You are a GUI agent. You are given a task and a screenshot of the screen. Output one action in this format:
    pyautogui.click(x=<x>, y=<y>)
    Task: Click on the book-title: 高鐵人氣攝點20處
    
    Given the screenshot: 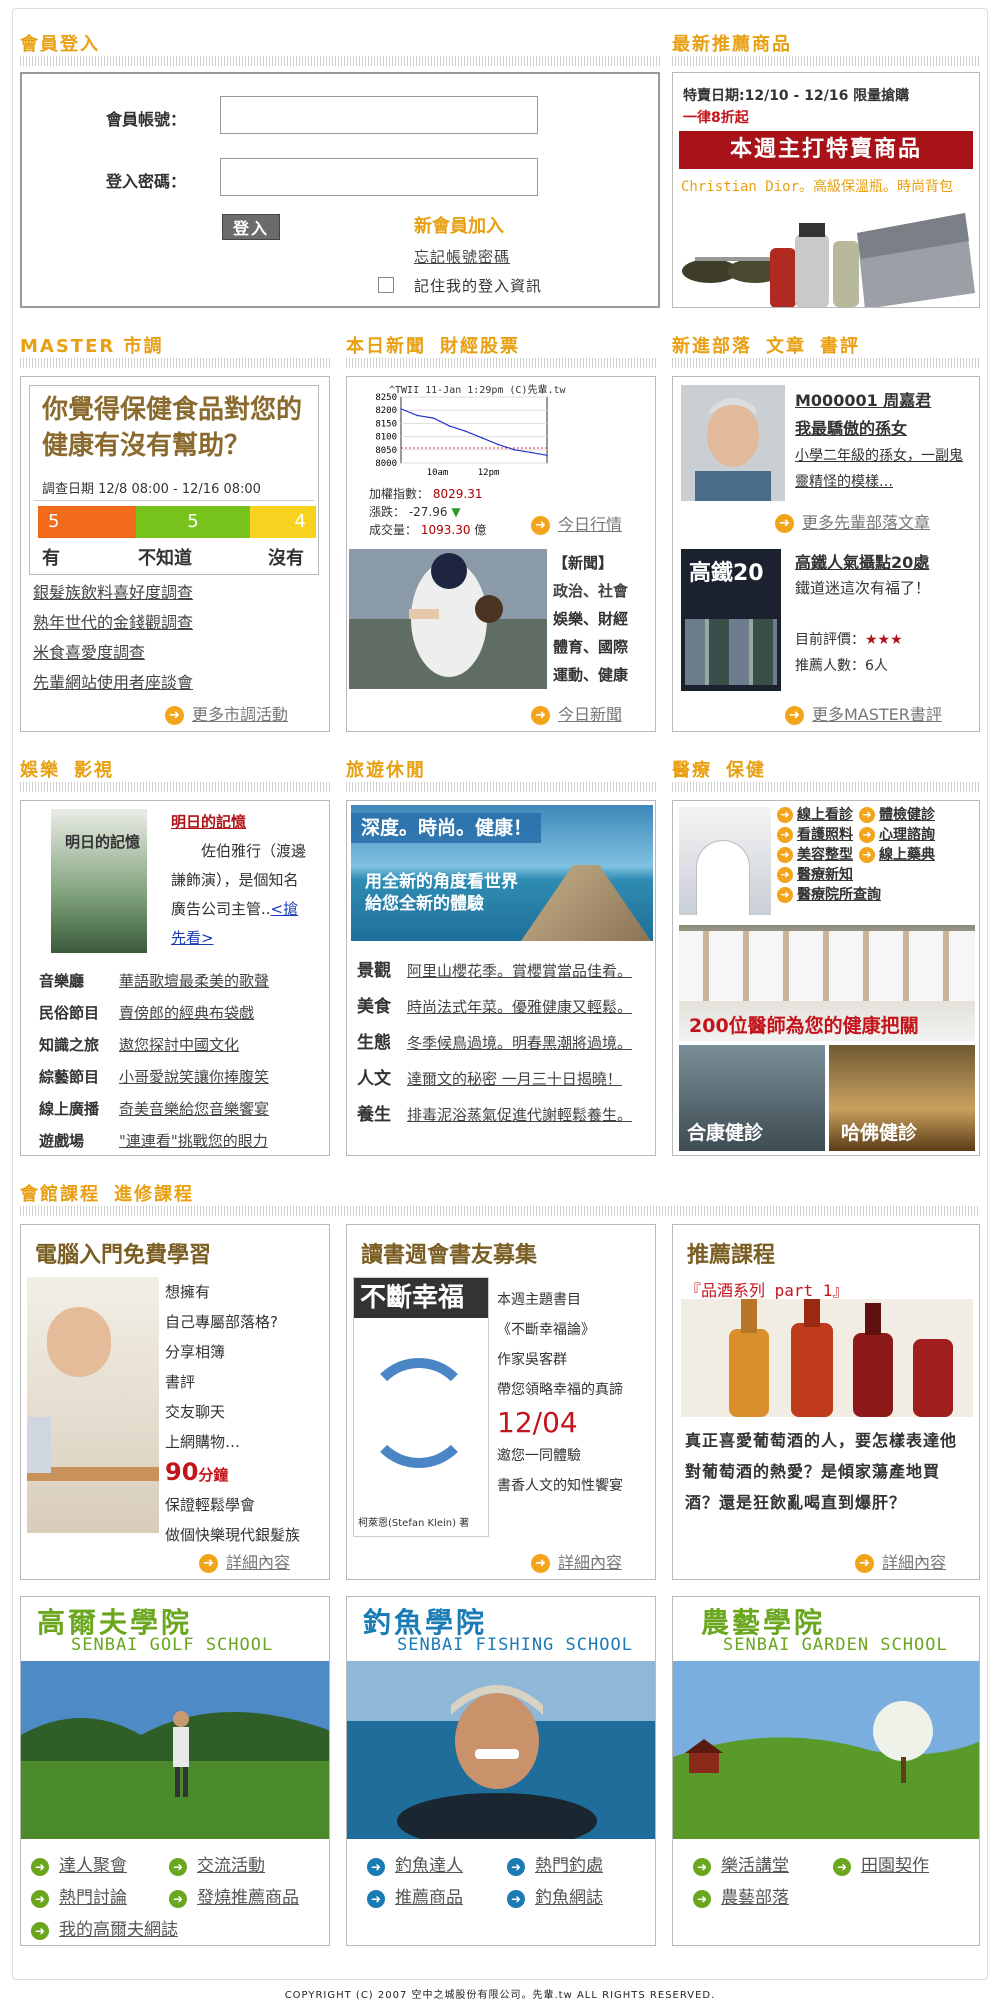 What is the action you would take?
    pyautogui.click(x=862, y=561)
    